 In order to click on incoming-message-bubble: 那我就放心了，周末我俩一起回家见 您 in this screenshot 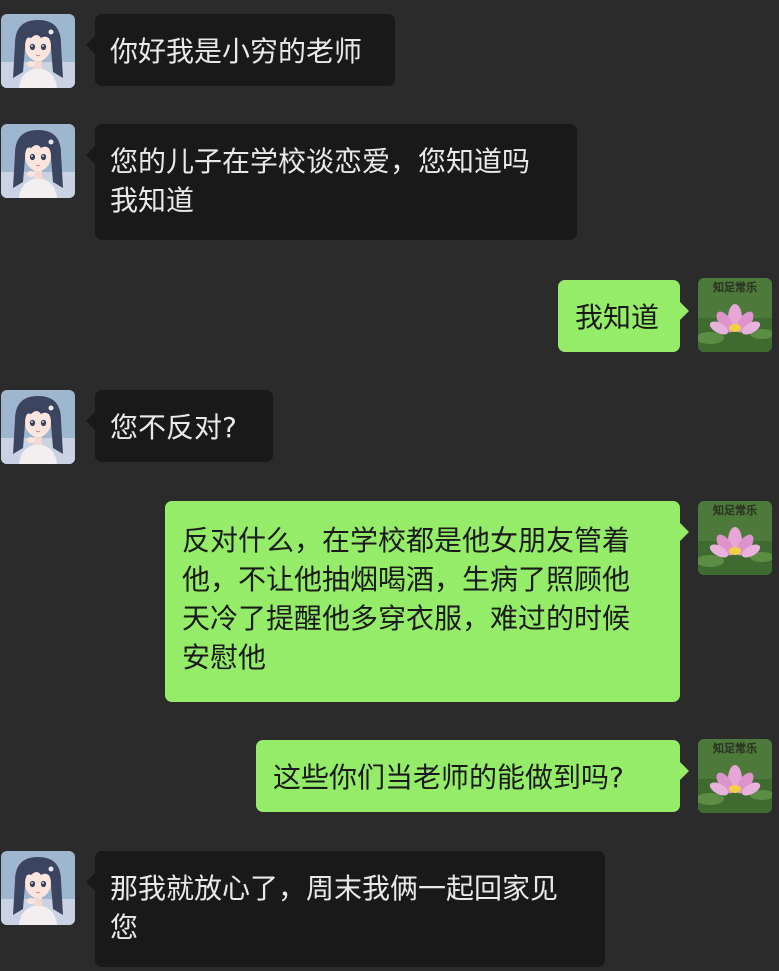, I will do `click(345, 909)`.